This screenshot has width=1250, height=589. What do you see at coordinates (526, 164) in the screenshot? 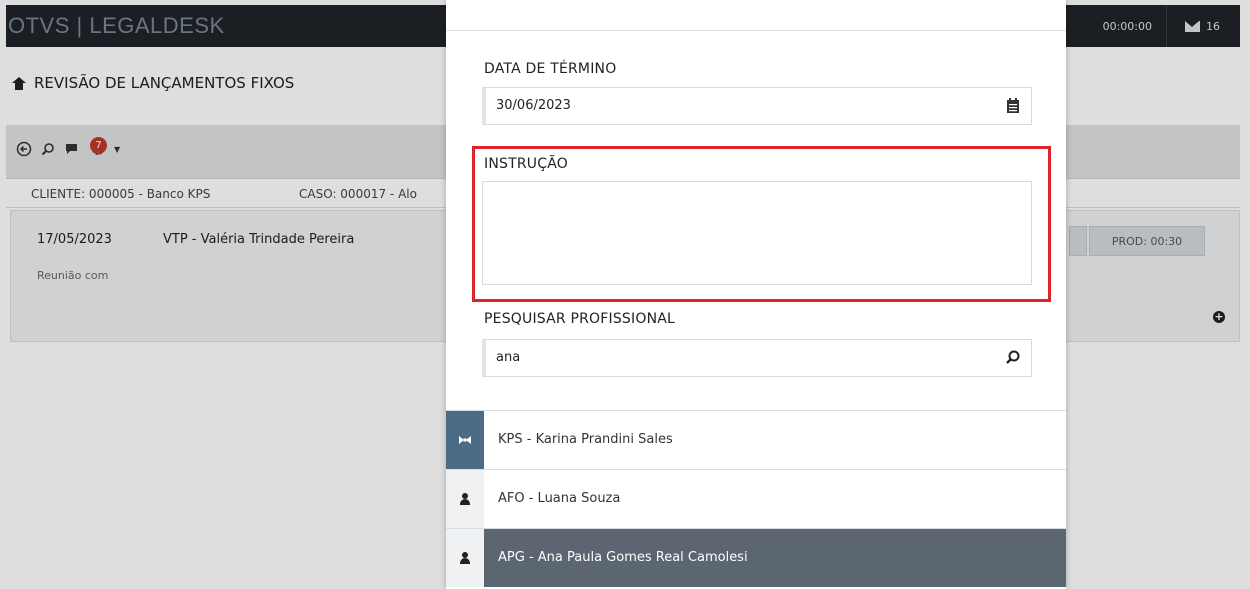
I see `instruction-label: INSTRUÇÃO` at bounding box center [526, 164].